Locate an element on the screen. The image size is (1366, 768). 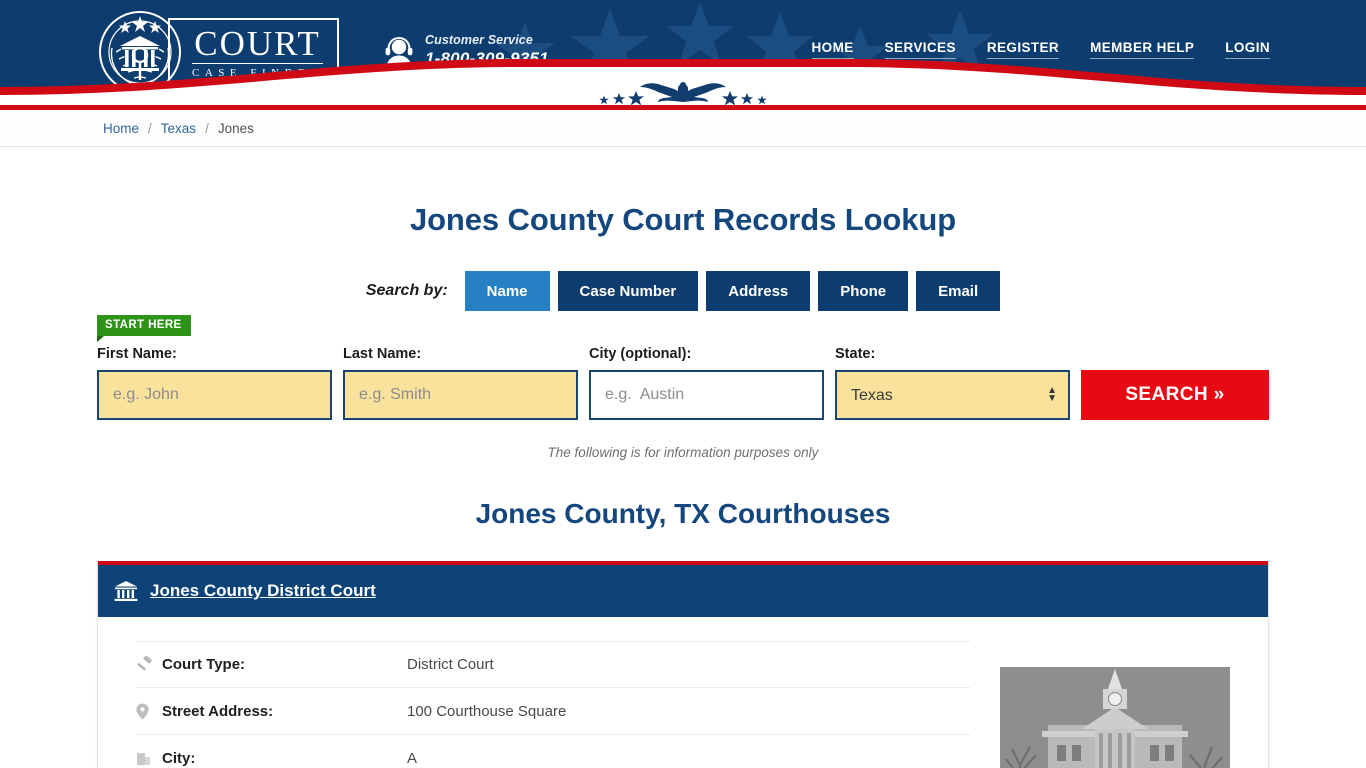
first-name-field-group: First Name: is located at coordinates (214, 383).